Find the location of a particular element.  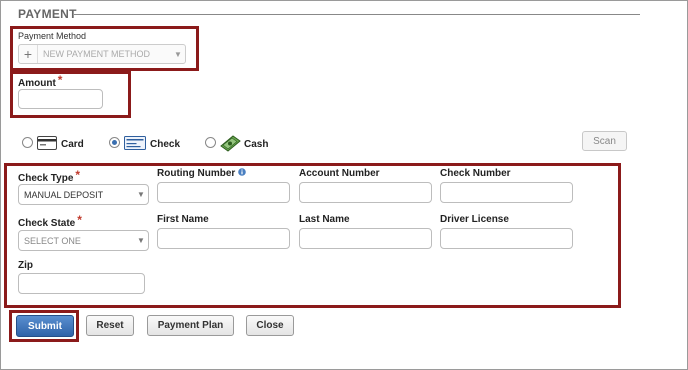

payment-plan-button: Payment Plan is located at coordinates (190, 325).